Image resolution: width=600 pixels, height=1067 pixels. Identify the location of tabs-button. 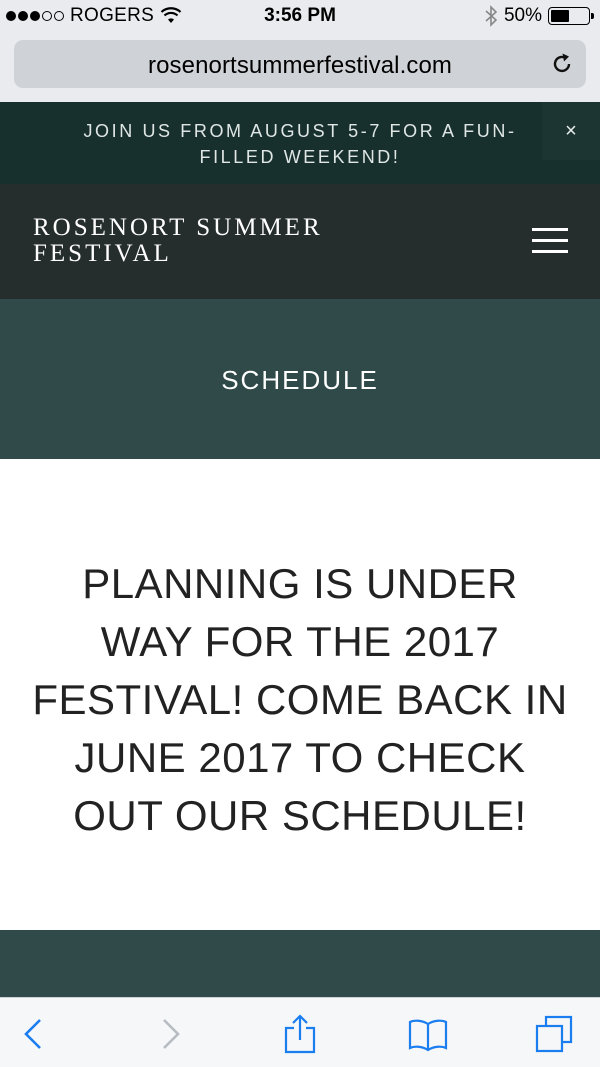
(554, 1034).